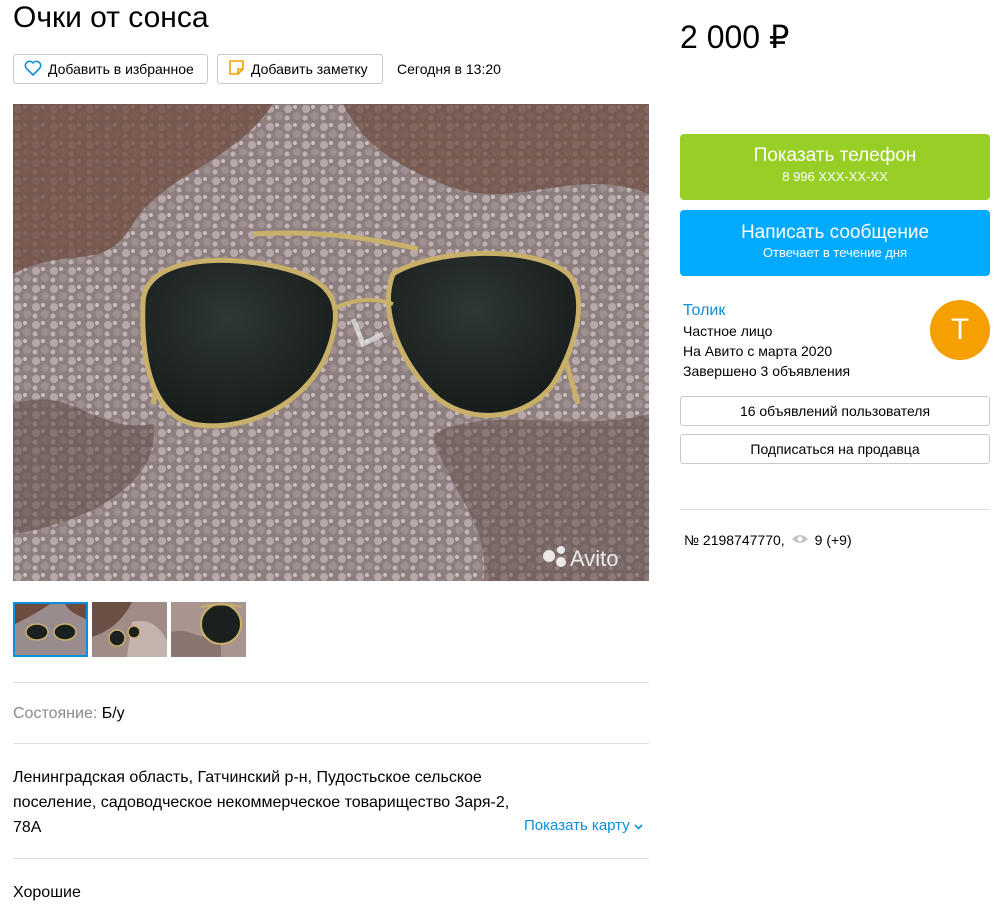 The width and height of the screenshot is (999, 914). What do you see at coordinates (638, 825) in the screenshot?
I see `chevron-down-icon` at bounding box center [638, 825].